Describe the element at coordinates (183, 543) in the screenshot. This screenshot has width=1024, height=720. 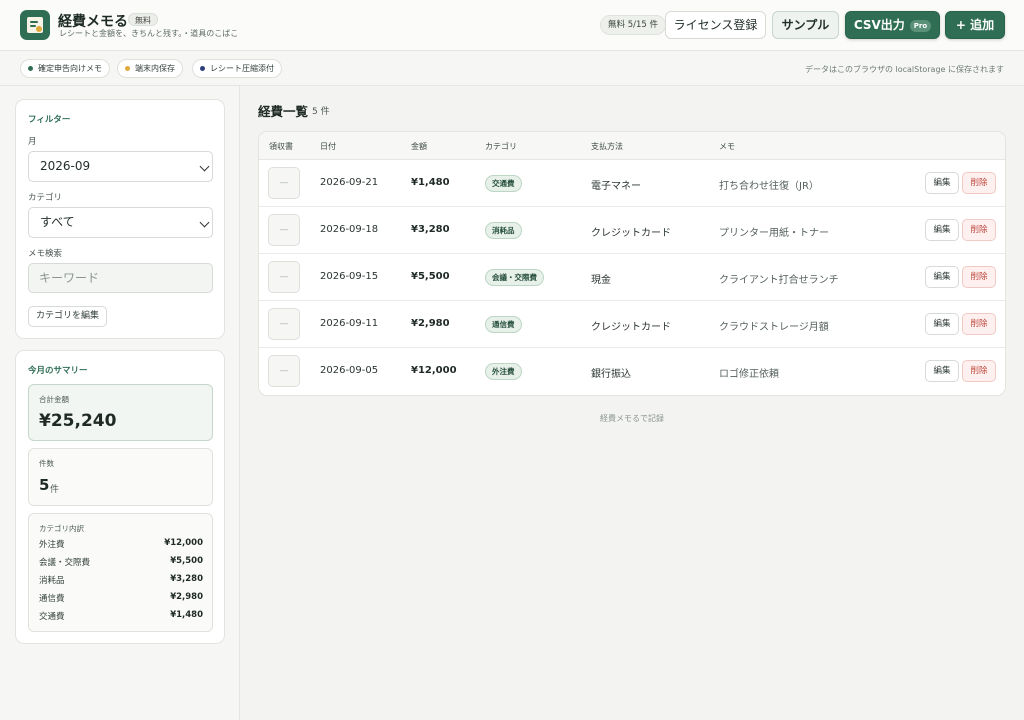
I see `breakdown-amount: ¥12,000` at that location.